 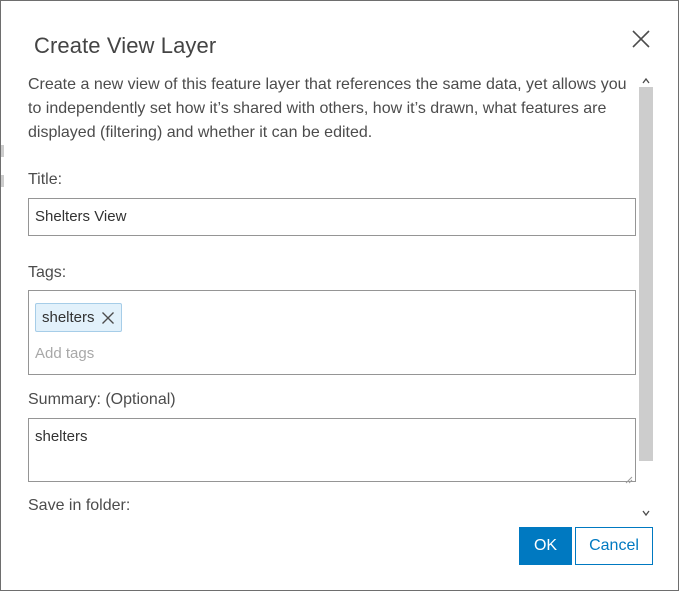 What do you see at coordinates (81, 216) in the screenshot?
I see `title-input-value: Shelters View` at bounding box center [81, 216].